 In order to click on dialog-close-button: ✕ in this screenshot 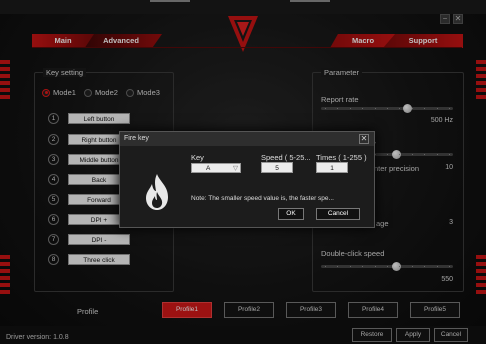, I will do `click(364, 139)`.